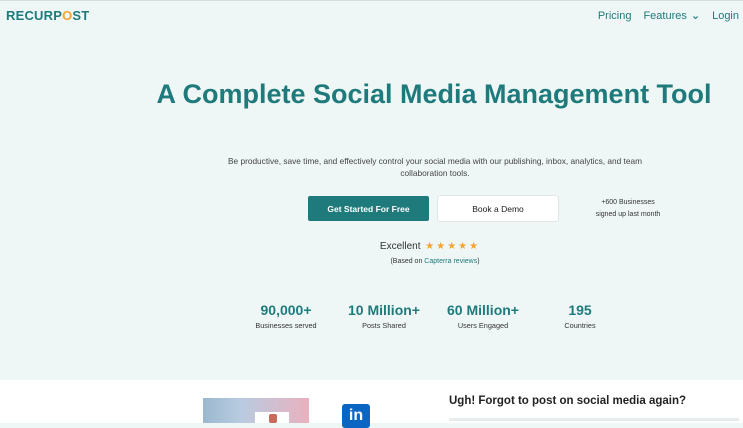 The image size is (743, 428). I want to click on stat-label: Users Engaged, so click(483, 325).